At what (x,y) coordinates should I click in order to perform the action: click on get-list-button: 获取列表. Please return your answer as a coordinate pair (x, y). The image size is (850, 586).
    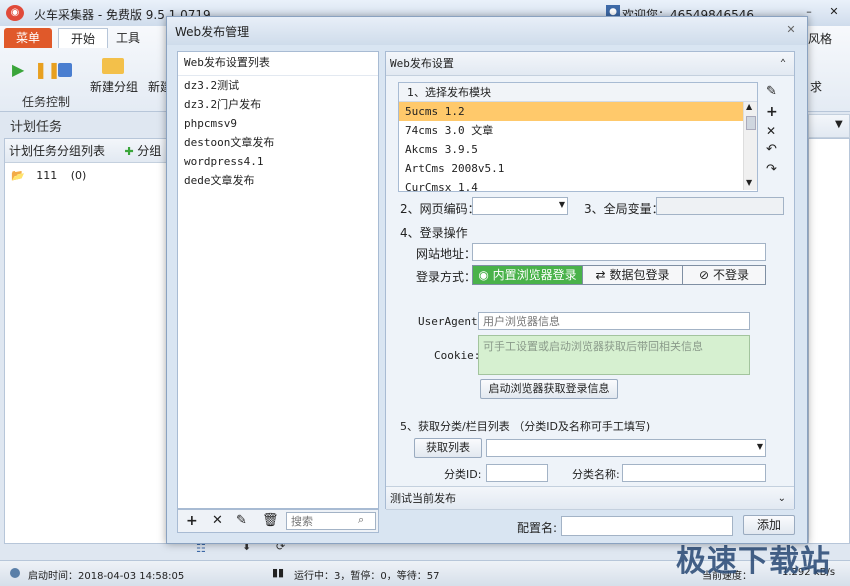
    Looking at the image, I should click on (448, 448).